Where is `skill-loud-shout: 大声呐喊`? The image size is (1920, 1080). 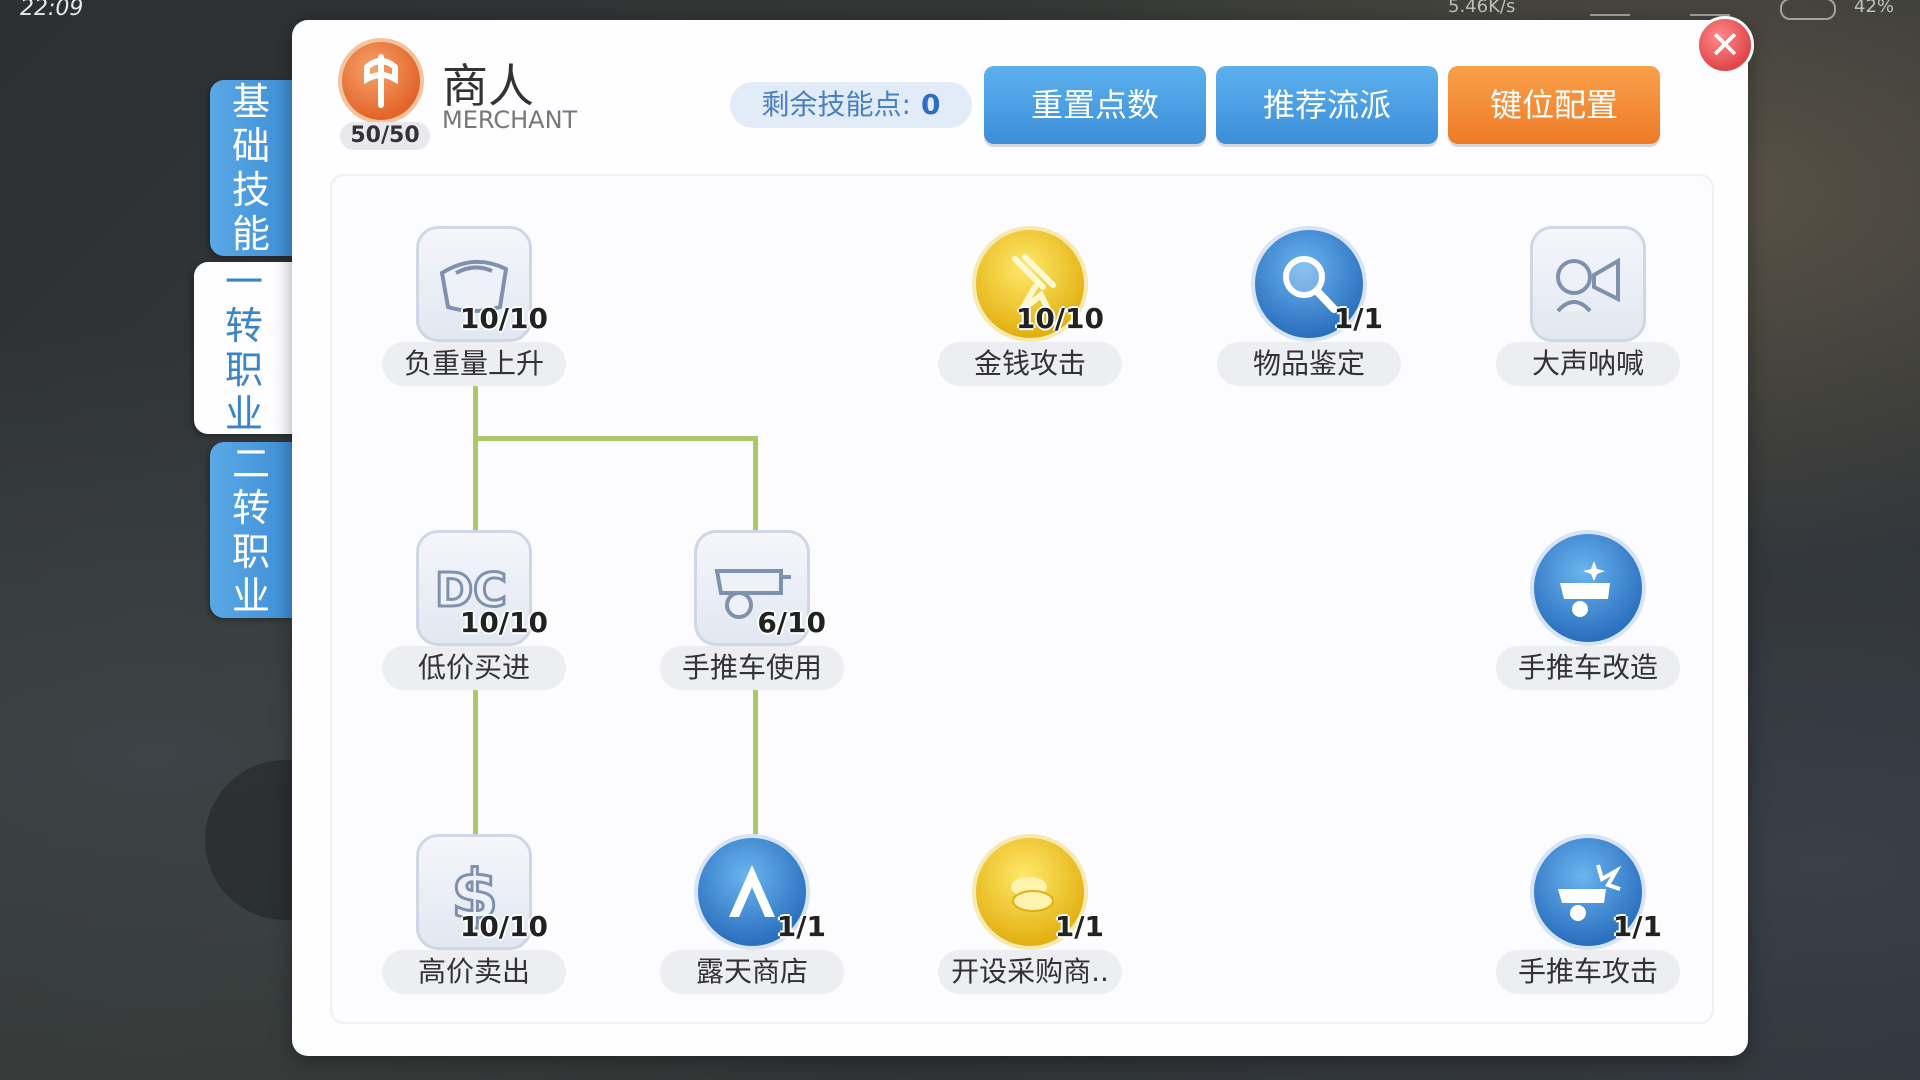
skill-loud-shout: 大声呐喊 is located at coordinates (1588, 311).